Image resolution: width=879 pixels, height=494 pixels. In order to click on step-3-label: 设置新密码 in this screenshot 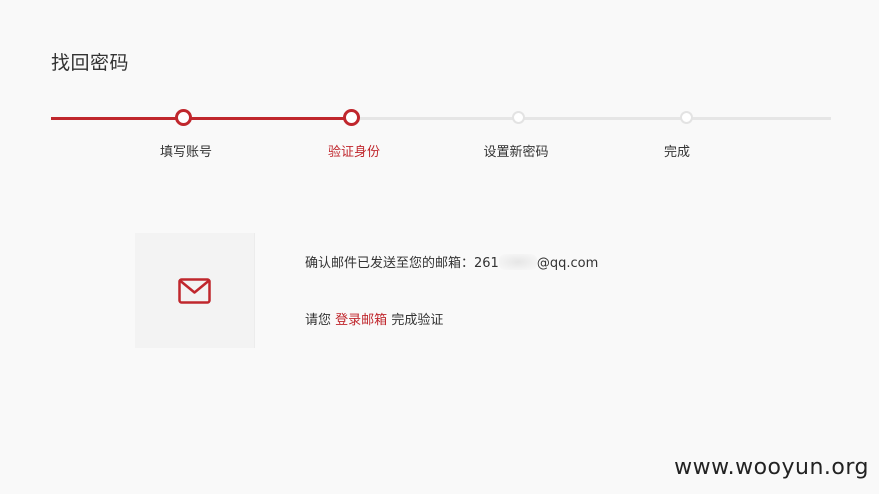, I will do `click(516, 152)`.